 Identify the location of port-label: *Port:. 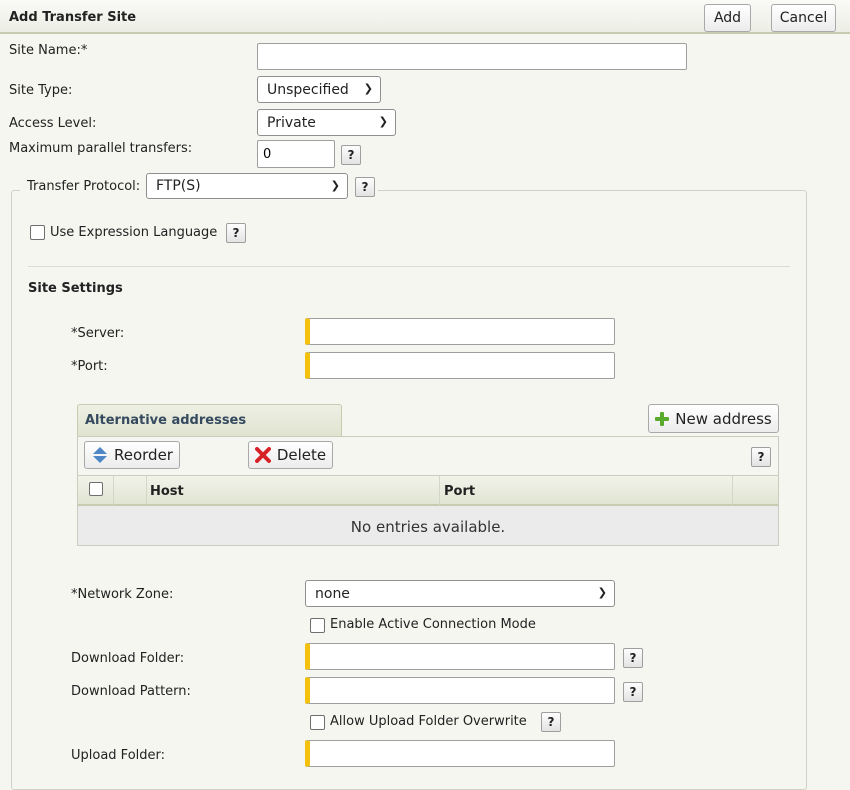
(89, 366).